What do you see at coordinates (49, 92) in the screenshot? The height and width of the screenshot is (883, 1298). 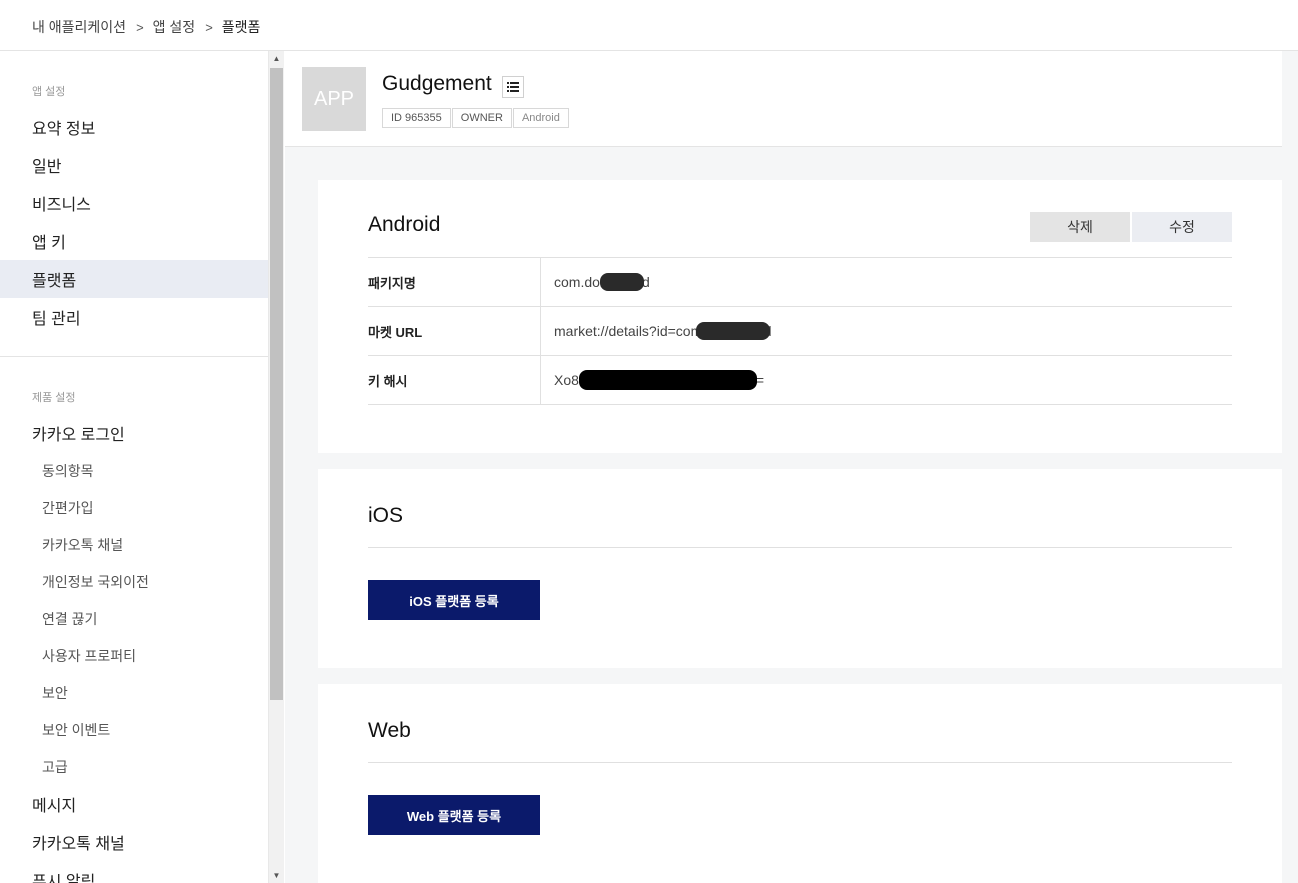 I see `section-label-app-settings: 앱 설정` at bounding box center [49, 92].